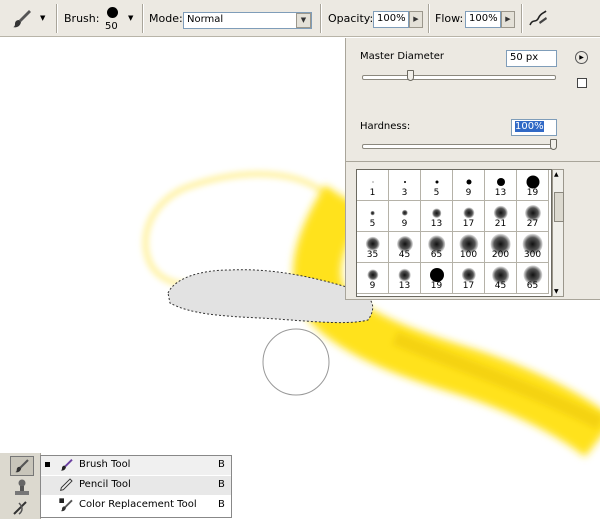 Image resolution: width=600 pixels, height=519 pixels. I want to click on tool-preset-picker: ▼, so click(28, 18).